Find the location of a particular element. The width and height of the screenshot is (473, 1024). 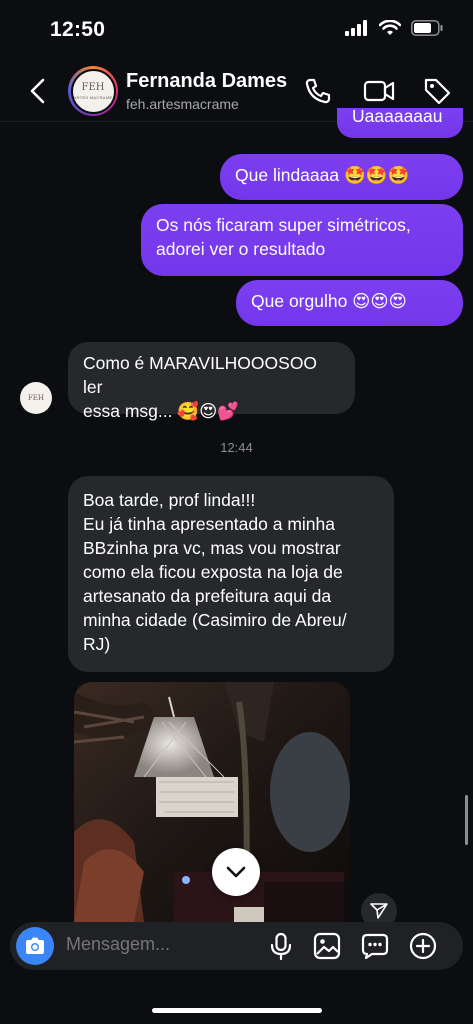

chevron-left-icon is located at coordinates (37, 91).